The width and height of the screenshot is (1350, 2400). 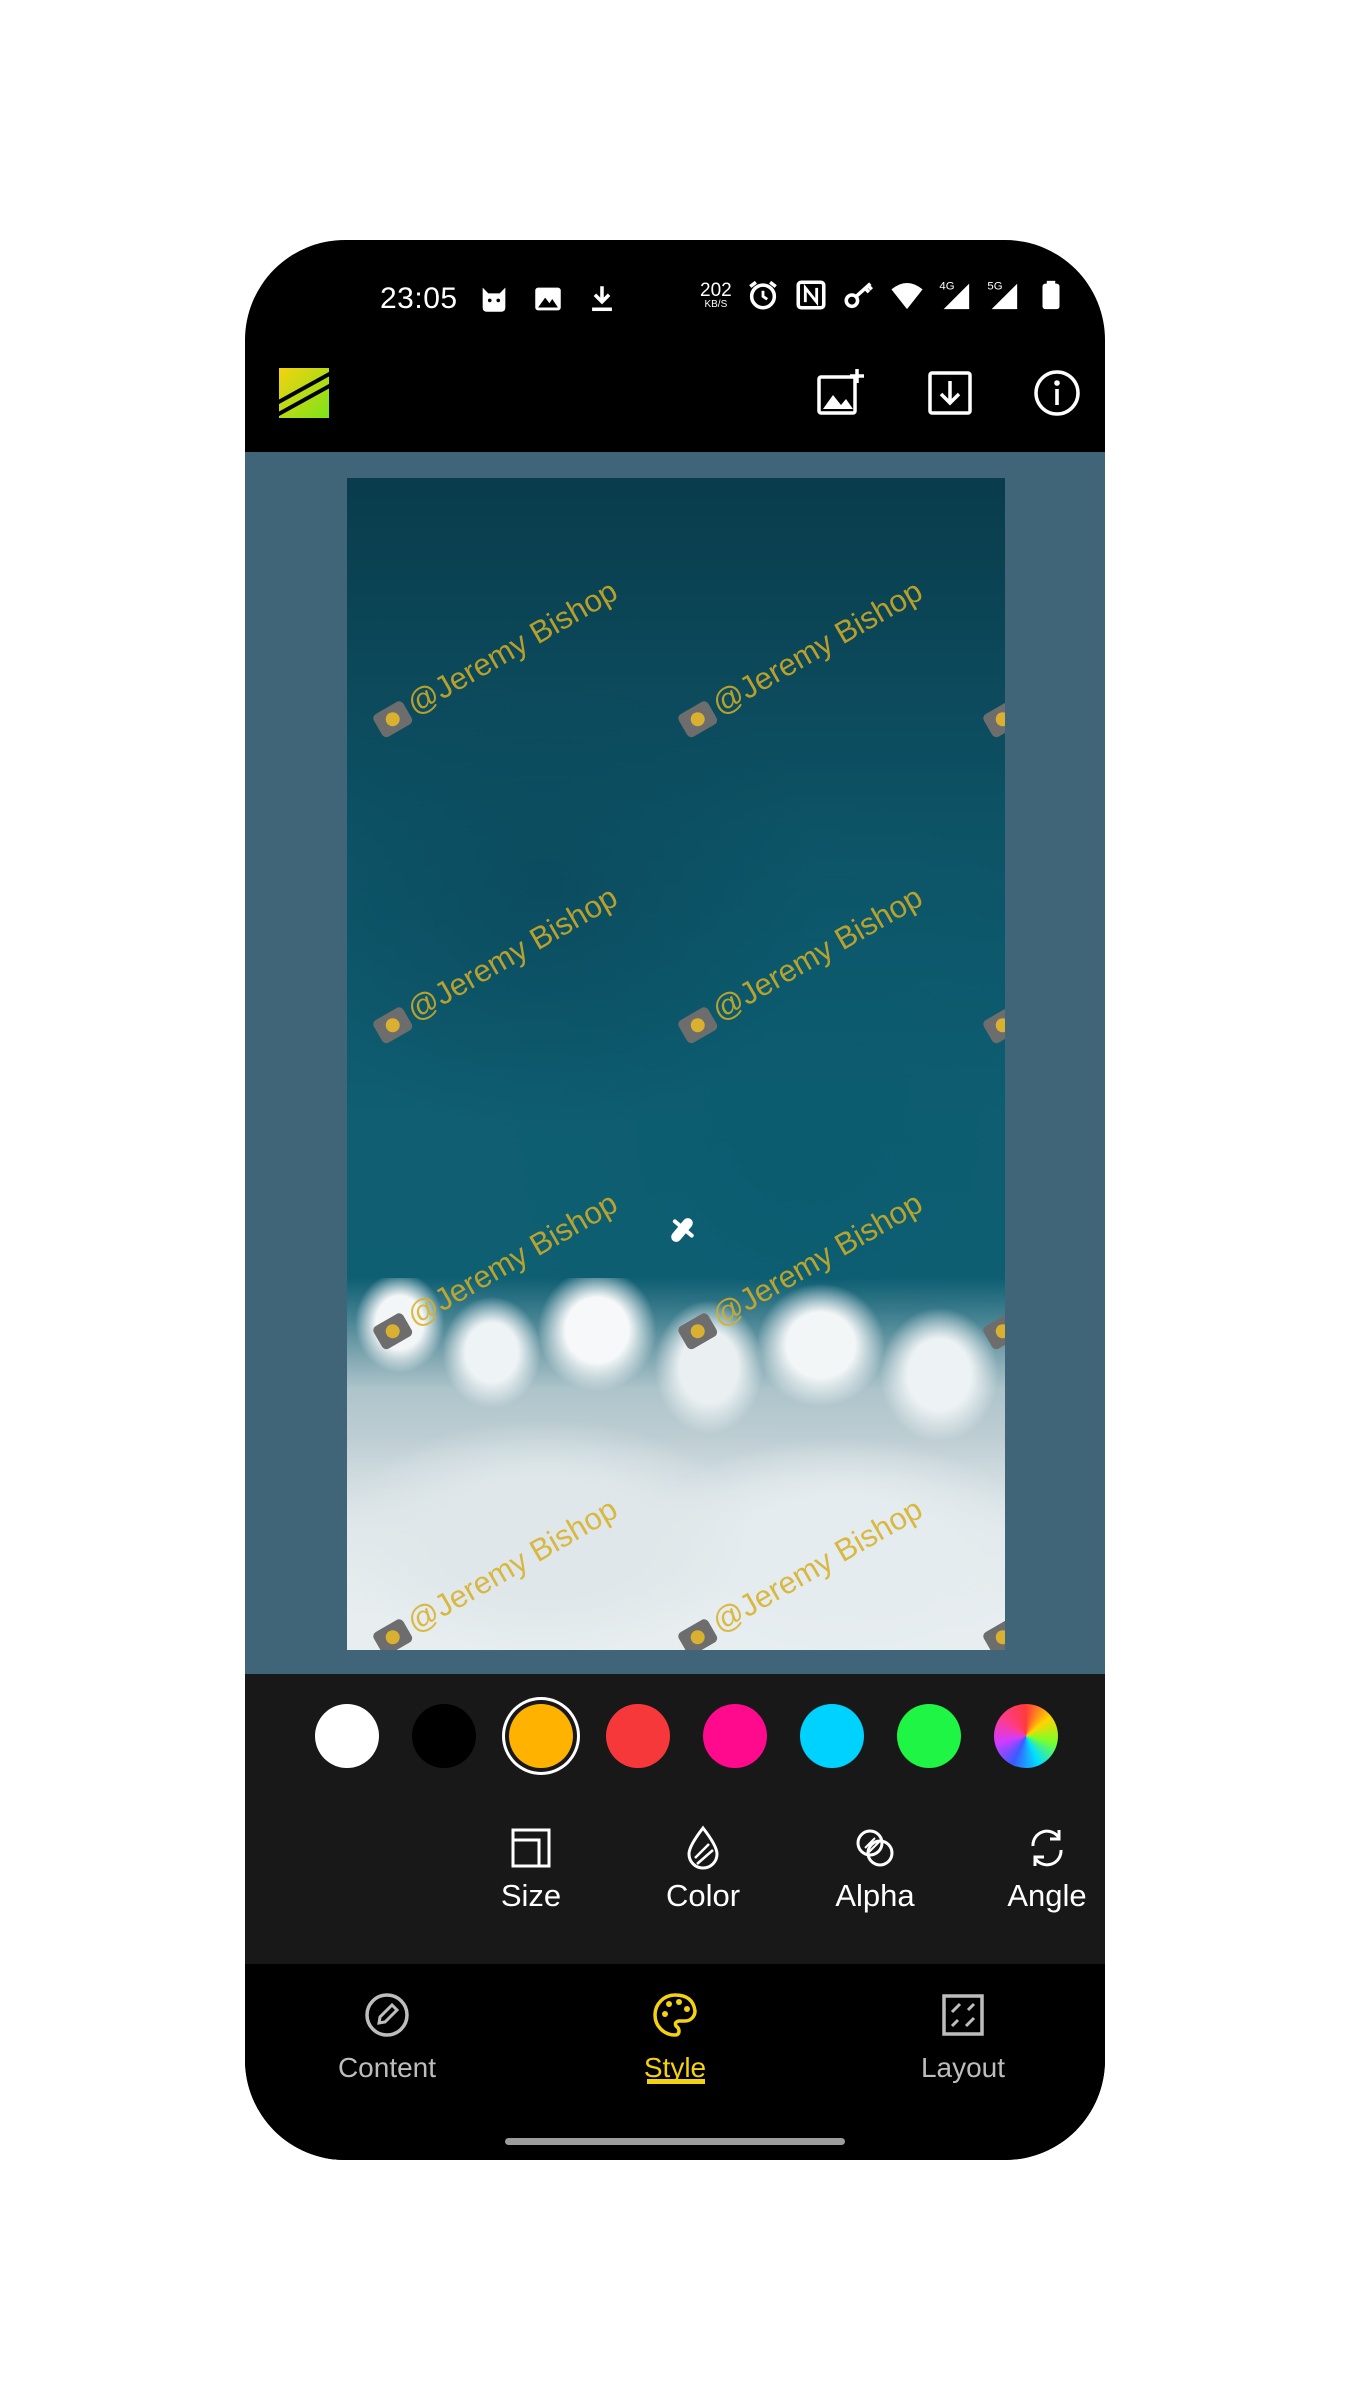 I want to click on alpha-icon, so click(x=875, y=1848).